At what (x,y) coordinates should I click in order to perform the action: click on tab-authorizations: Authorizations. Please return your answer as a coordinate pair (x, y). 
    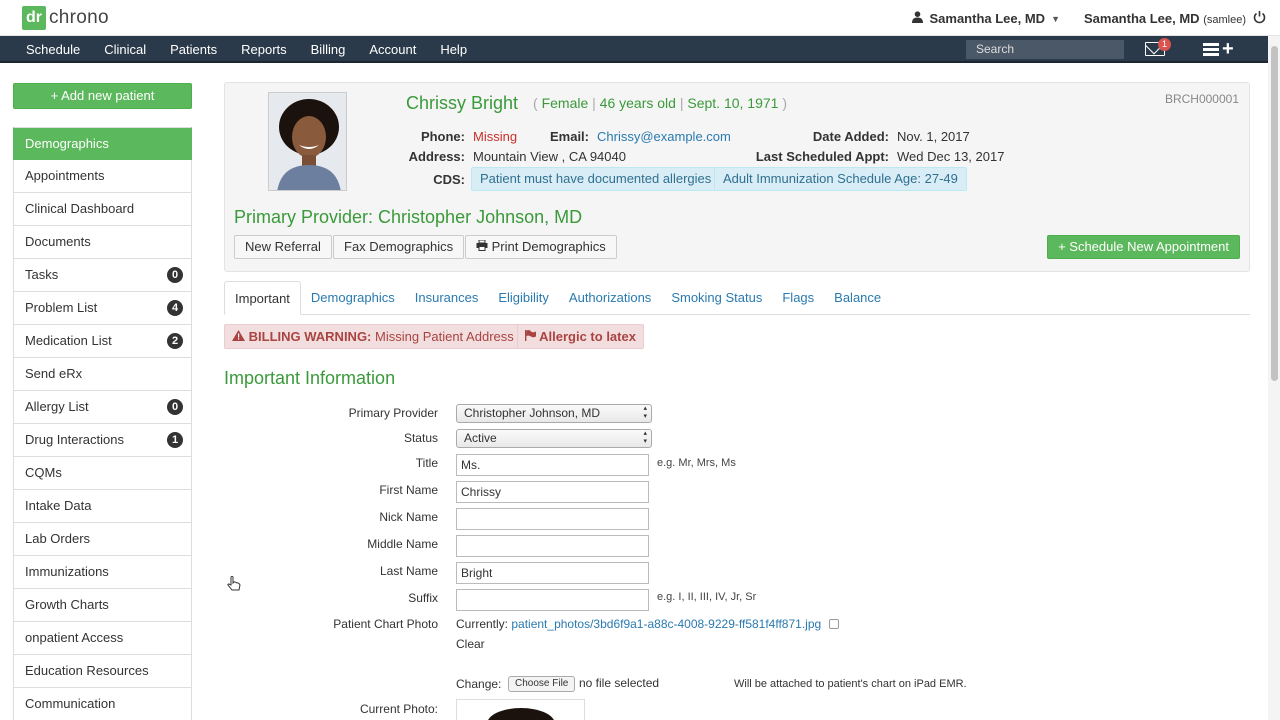
    Looking at the image, I should click on (610, 298).